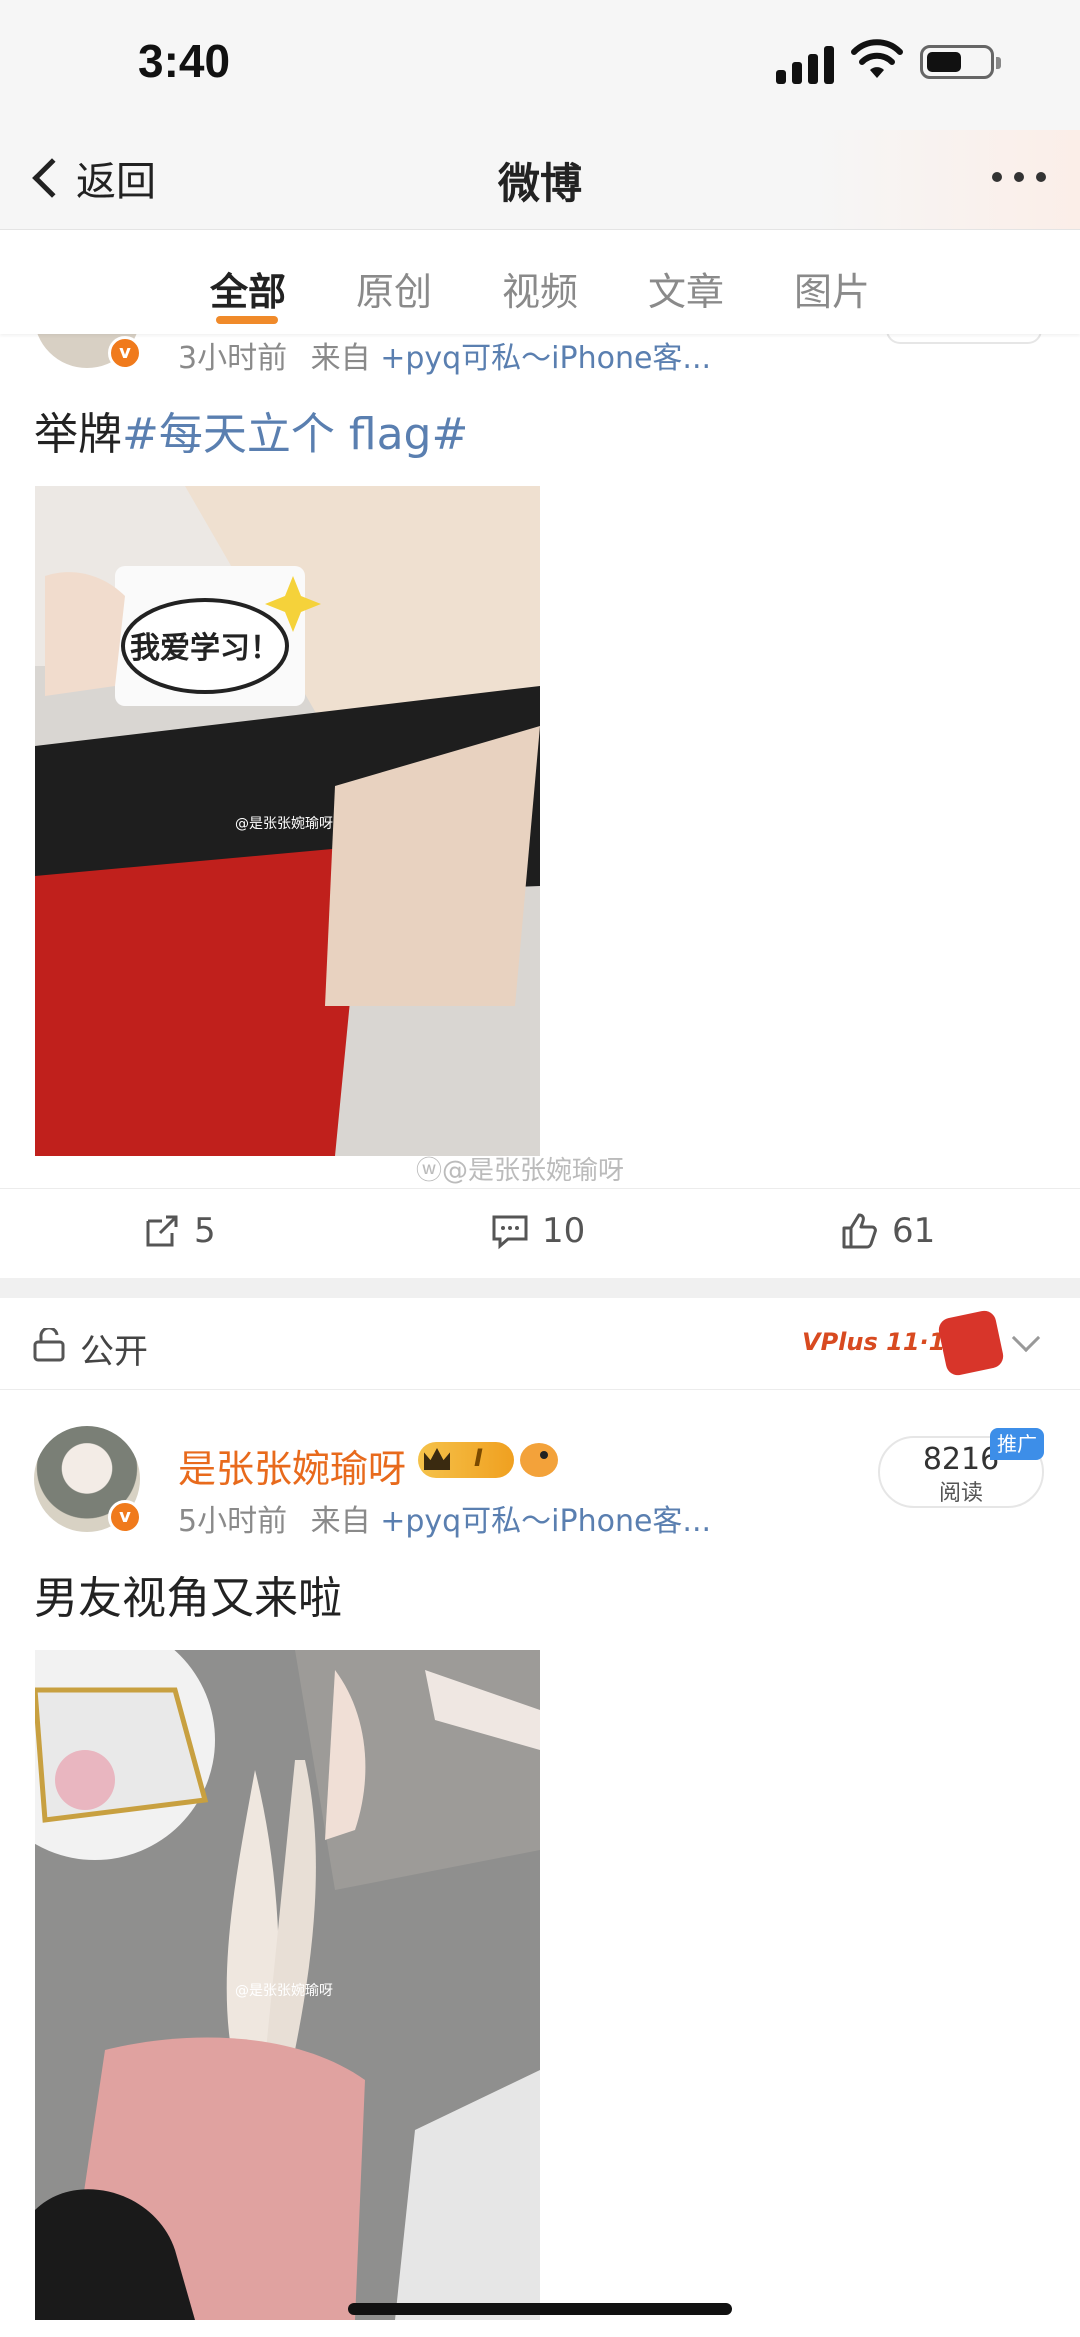 Image resolution: width=1080 pixels, height=2337 pixels. What do you see at coordinates (295, 434) in the screenshot?
I see `topic-tag-link: #每天立个 flag#` at bounding box center [295, 434].